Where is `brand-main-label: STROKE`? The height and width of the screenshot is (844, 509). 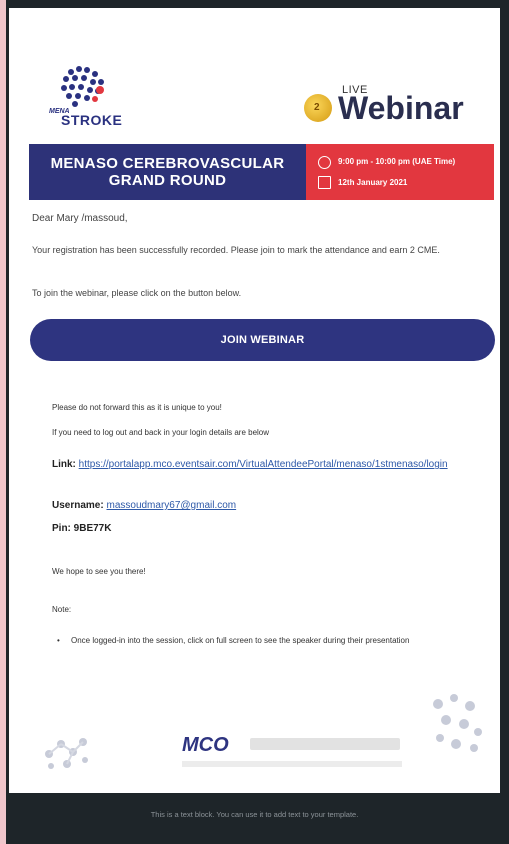 brand-main-label: STROKE is located at coordinates (92, 120).